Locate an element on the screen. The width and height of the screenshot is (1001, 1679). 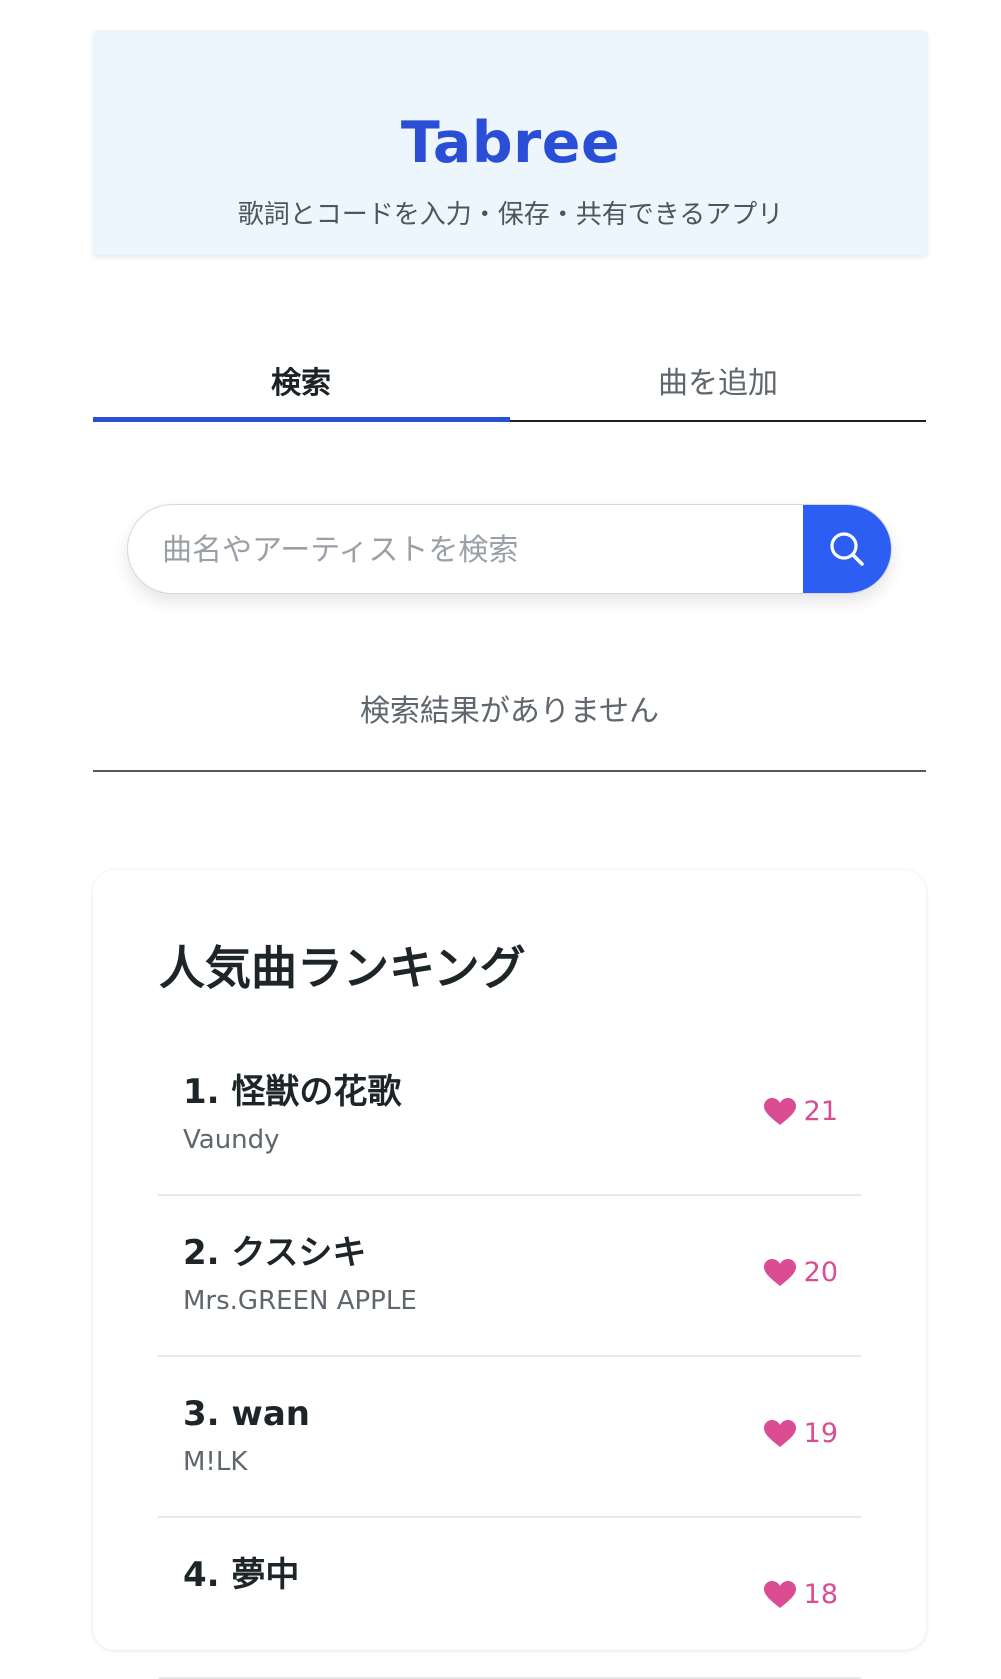
like-count: 19 is located at coordinates (820, 1433).